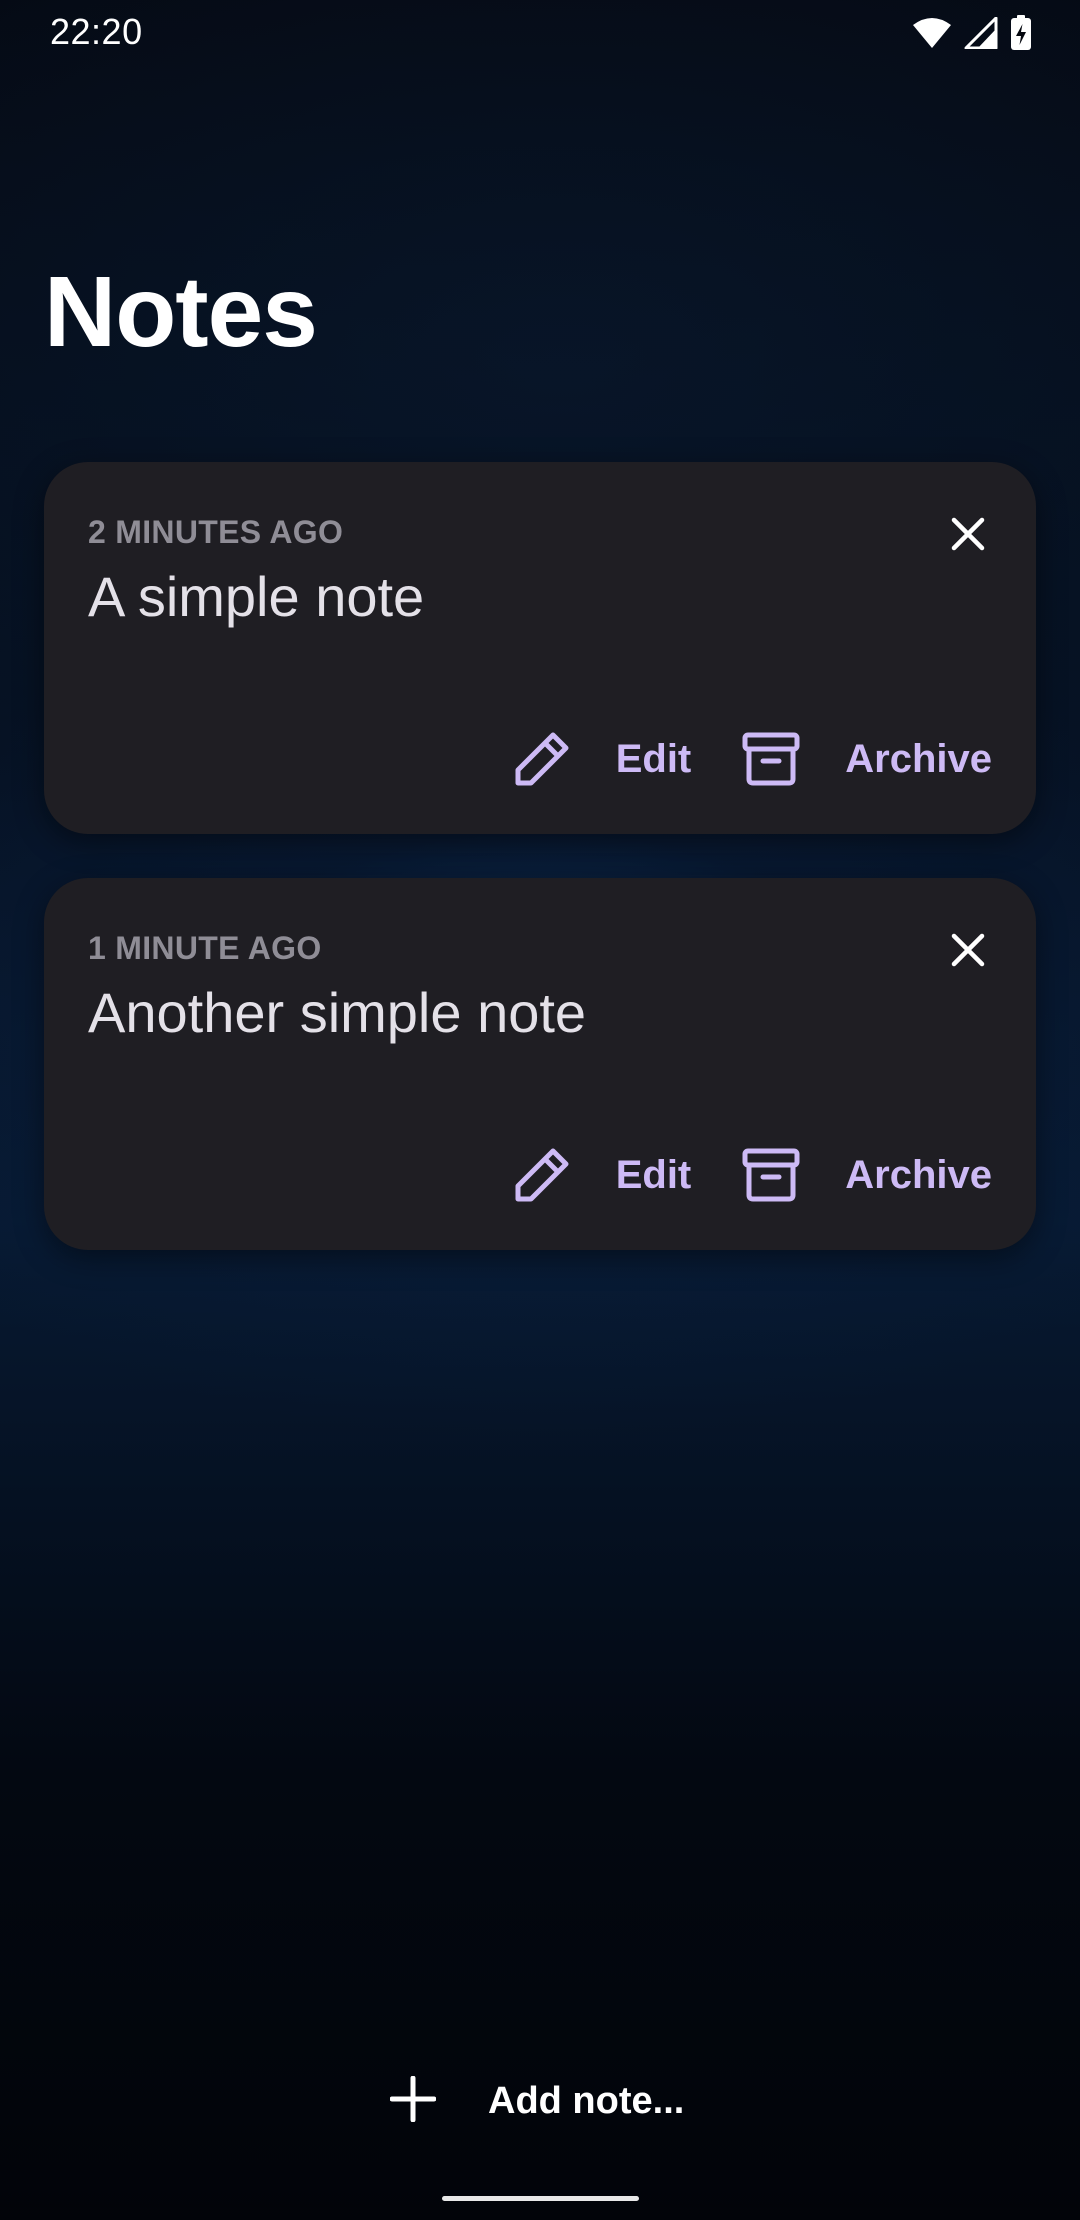  What do you see at coordinates (216, 532) in the screenshot?
I see `note-timestamp: 2 MINUTES AGO` at bounding box center [216, 532].